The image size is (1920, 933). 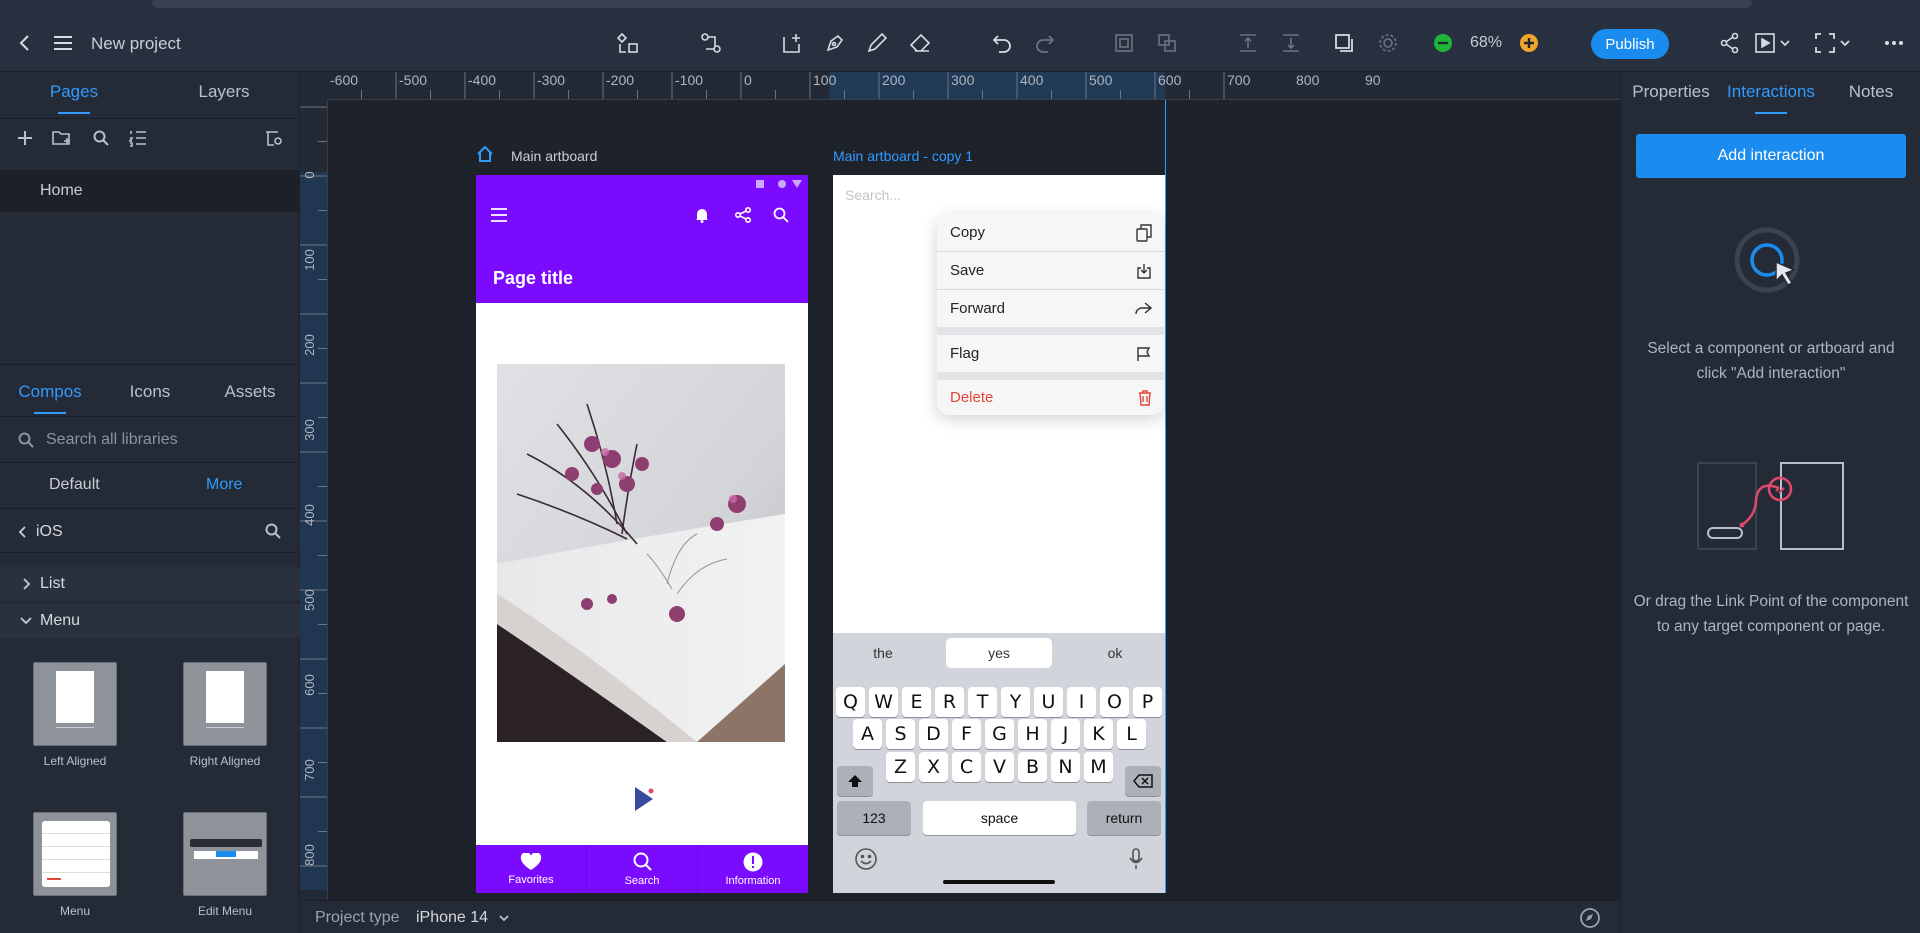 What do you see at coordinates (23, 532) in the screenshot?
I see `chevron-left-icon` at bounding box center [23, 532].